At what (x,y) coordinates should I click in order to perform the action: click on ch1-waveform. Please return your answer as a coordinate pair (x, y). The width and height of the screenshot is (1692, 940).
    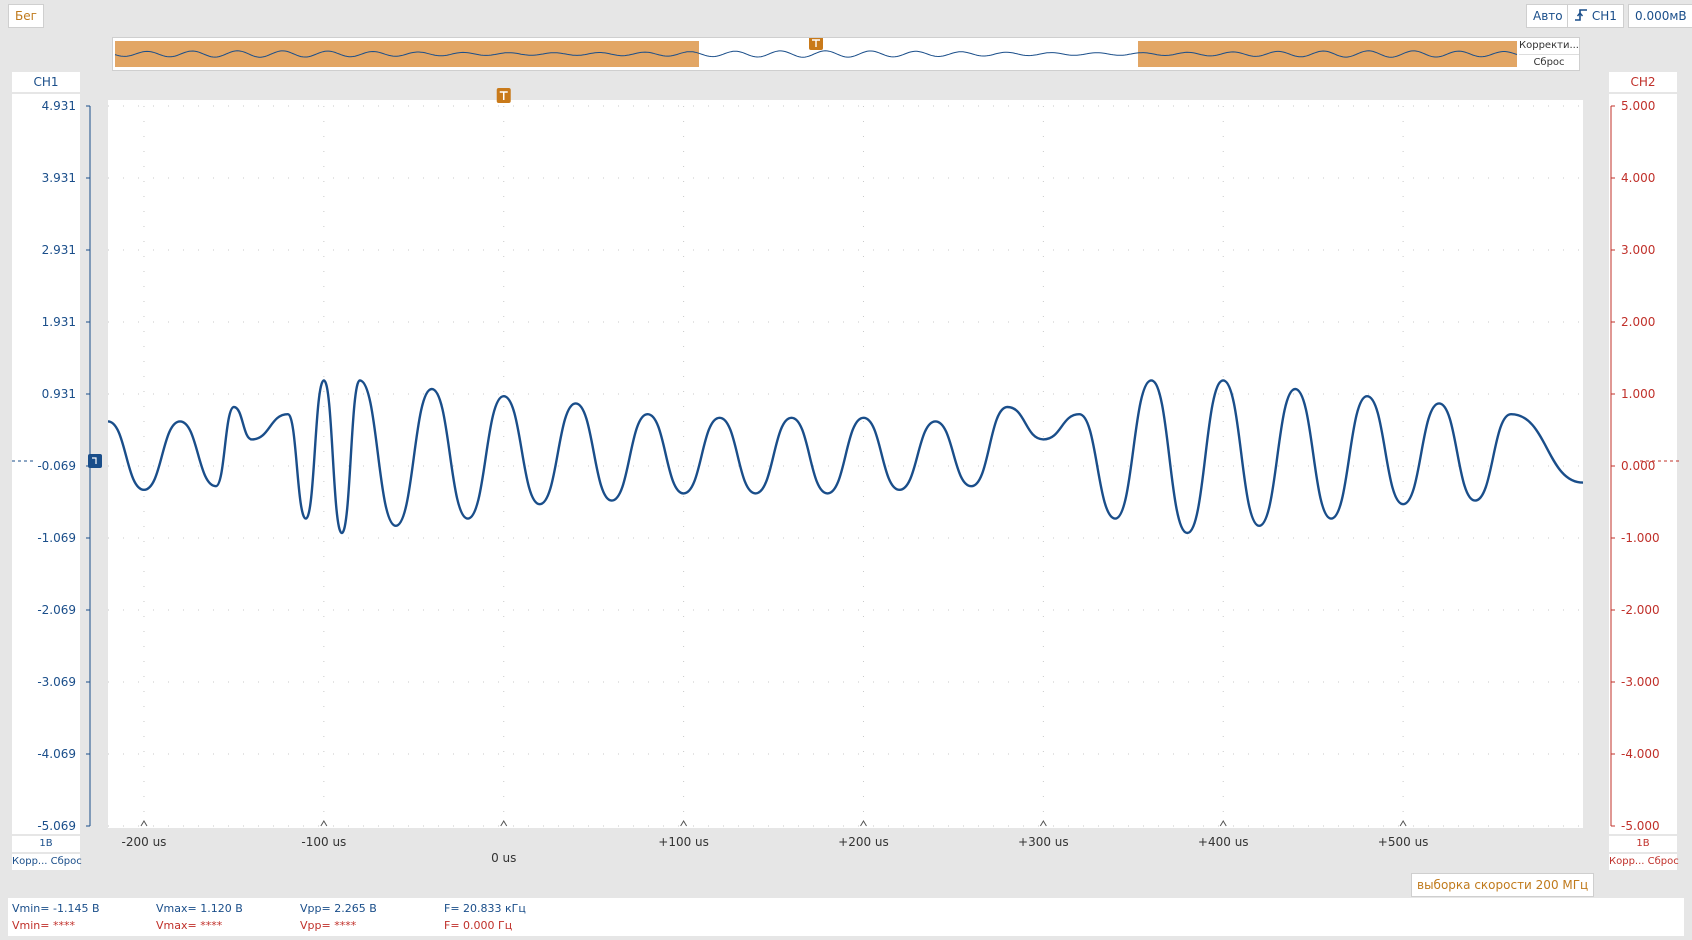
    Looking at the image, I should click on (845, 457).